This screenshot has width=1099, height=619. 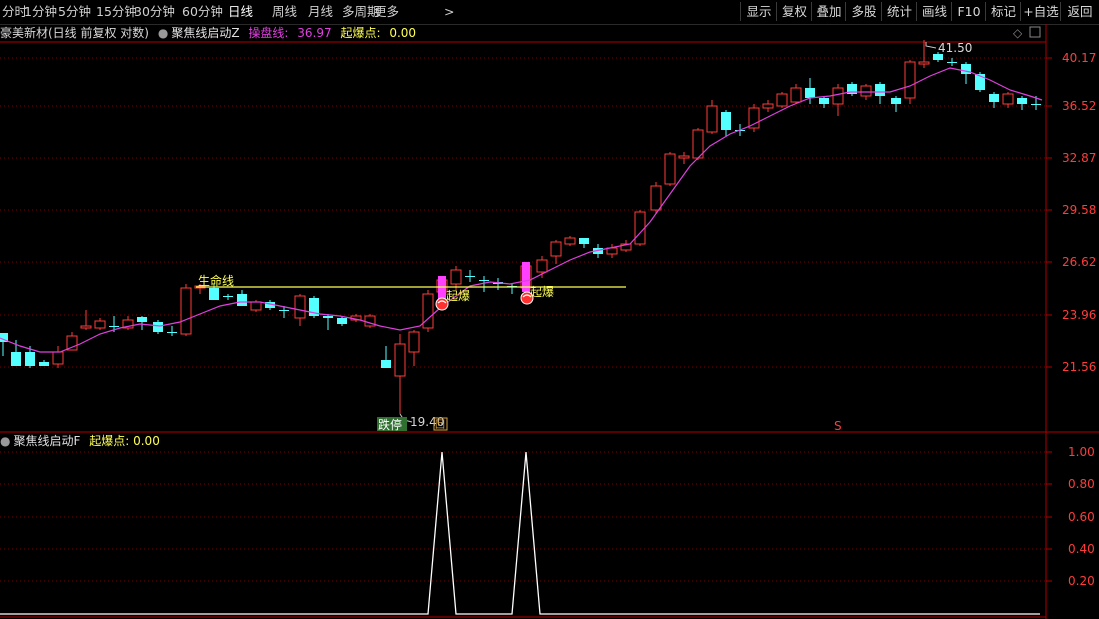 I want to click on sub-tick: 1.00, so click(x=1081, y=452).